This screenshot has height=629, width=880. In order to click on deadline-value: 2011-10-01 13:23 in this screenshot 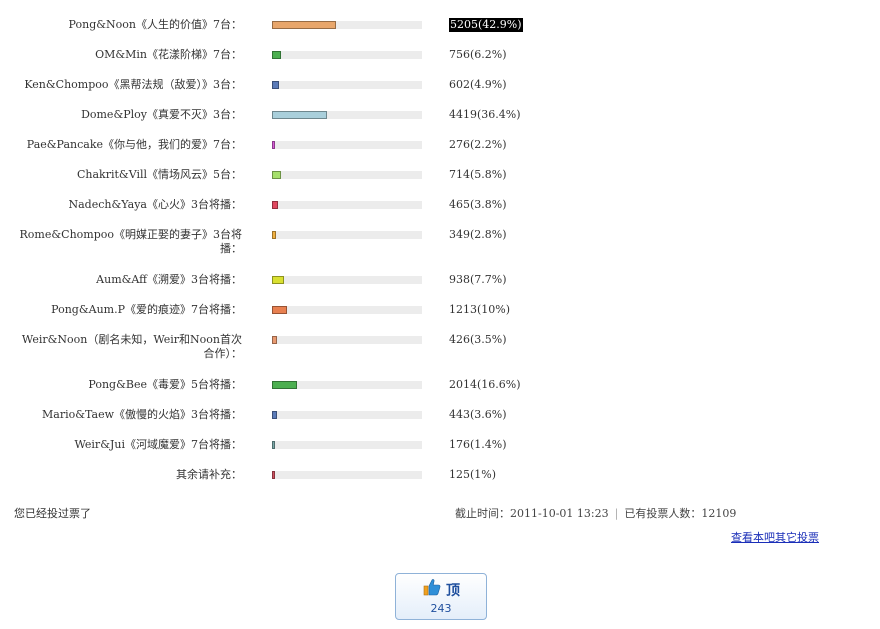, I will do `click(559, 513)`.